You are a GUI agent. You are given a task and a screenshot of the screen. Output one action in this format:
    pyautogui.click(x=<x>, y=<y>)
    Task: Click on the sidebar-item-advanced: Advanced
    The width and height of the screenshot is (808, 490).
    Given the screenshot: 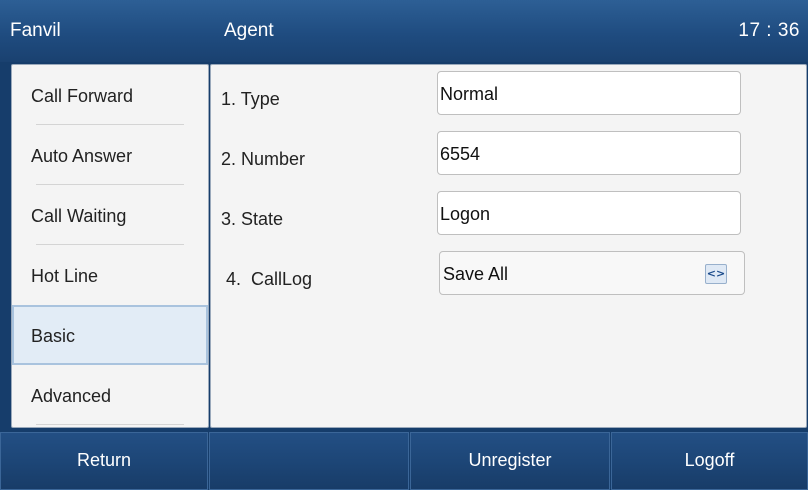 What is the action you would take?
    pyautogui.click(x=110, y=395)
    